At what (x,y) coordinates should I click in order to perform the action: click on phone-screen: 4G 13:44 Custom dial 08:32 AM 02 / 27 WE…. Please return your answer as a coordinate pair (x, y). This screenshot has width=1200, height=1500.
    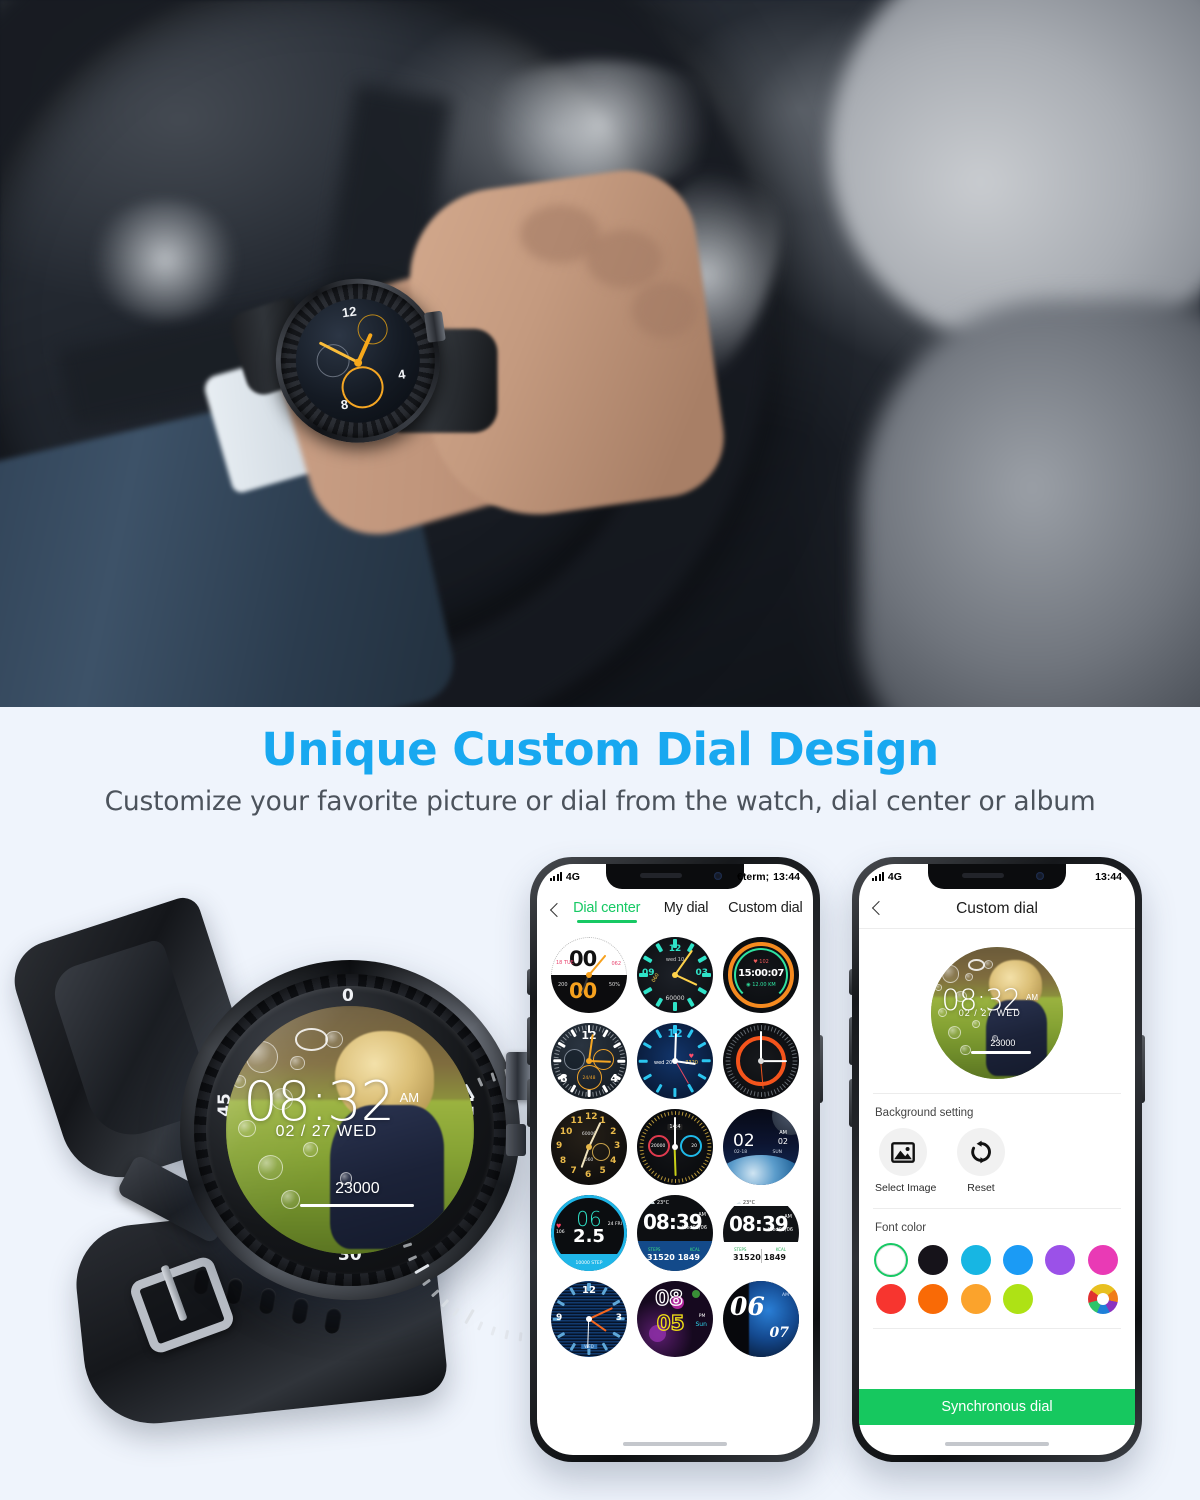
    Looking at the image, I should click on (997, 1159).